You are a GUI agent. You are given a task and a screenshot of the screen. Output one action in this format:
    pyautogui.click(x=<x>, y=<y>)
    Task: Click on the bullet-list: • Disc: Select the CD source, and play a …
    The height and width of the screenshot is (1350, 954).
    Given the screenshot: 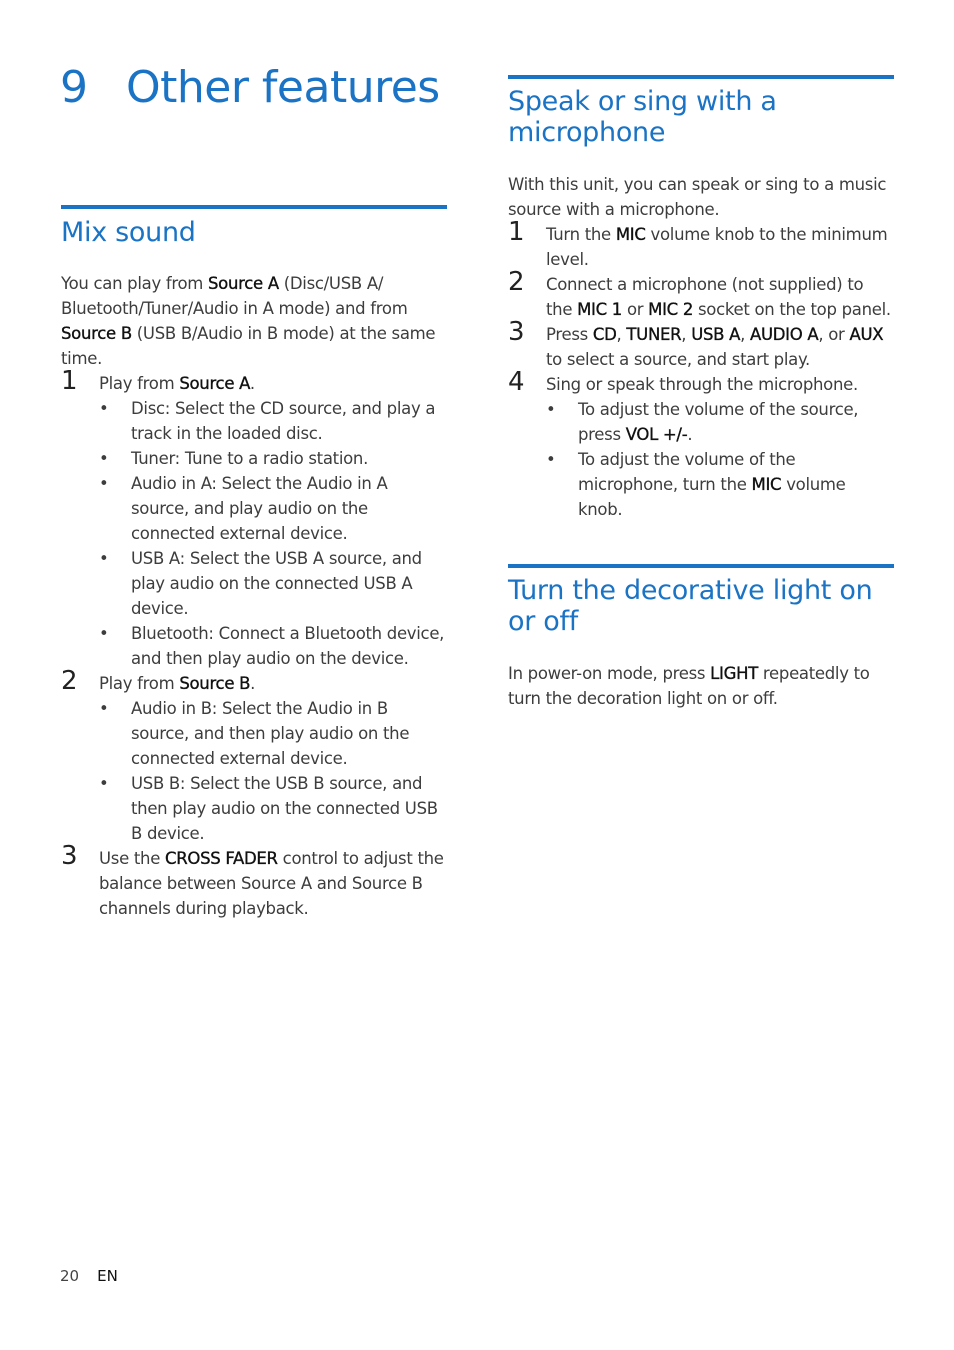 What is the action you would take?
    pyautogui.click(x=273, y=533)
    